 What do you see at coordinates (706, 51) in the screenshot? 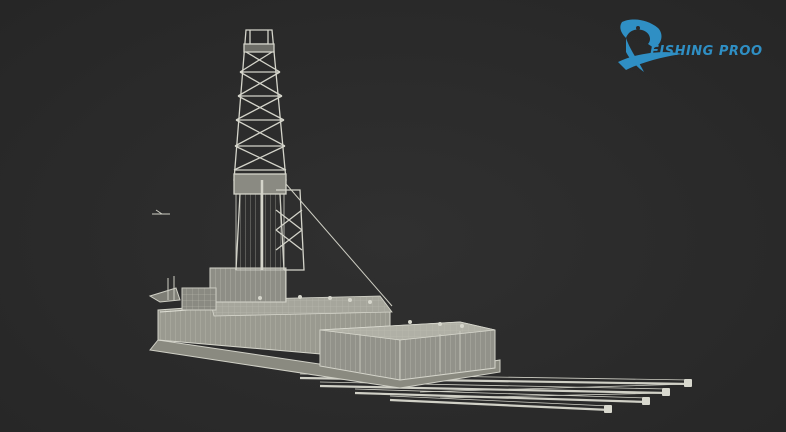
I see `logo-text: FISHING PROO` at bounding box center [706, 51].